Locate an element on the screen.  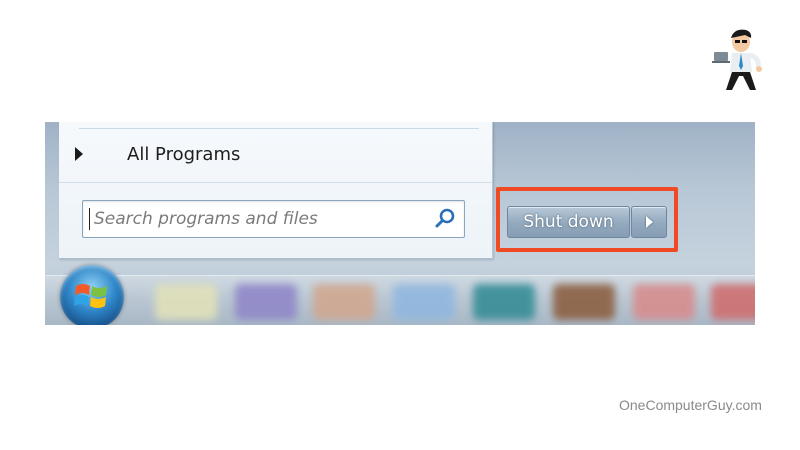
all-programs-label: All Programs is located at coordinates (184, 154).